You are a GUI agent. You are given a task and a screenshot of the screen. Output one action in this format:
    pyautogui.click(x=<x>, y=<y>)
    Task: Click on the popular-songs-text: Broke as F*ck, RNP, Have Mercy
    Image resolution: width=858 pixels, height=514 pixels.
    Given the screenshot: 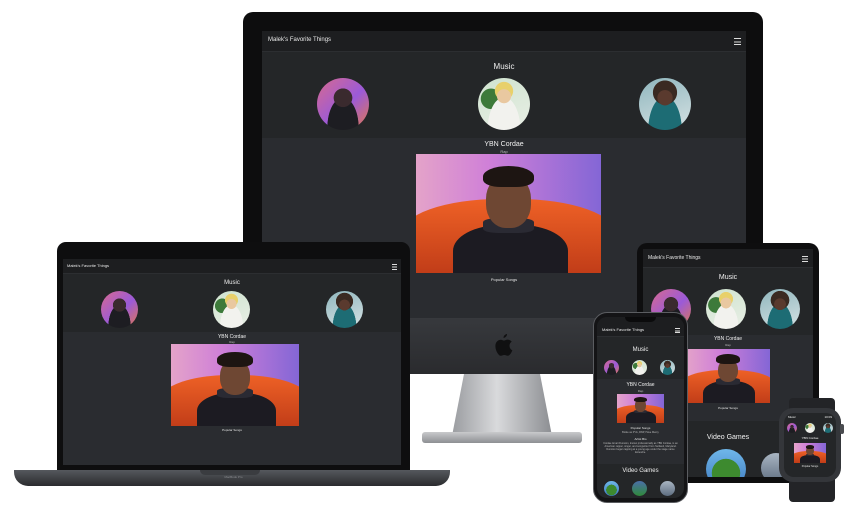 What is the action you would take?
    pyautogui.click(x=640, y=432)
    